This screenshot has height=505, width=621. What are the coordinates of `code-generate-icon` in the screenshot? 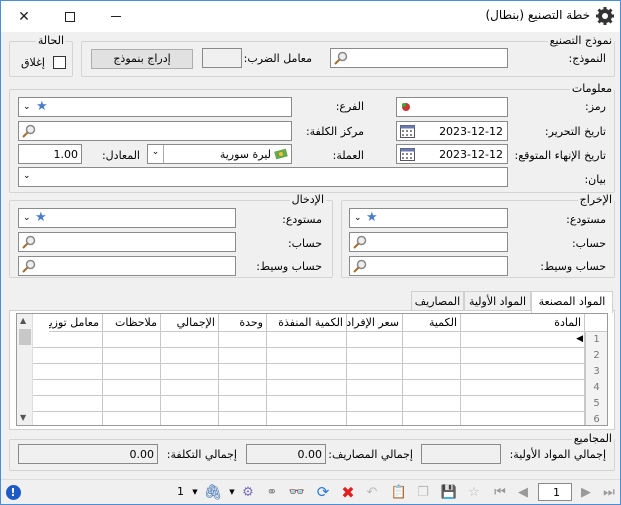 It's located at (406, 107).